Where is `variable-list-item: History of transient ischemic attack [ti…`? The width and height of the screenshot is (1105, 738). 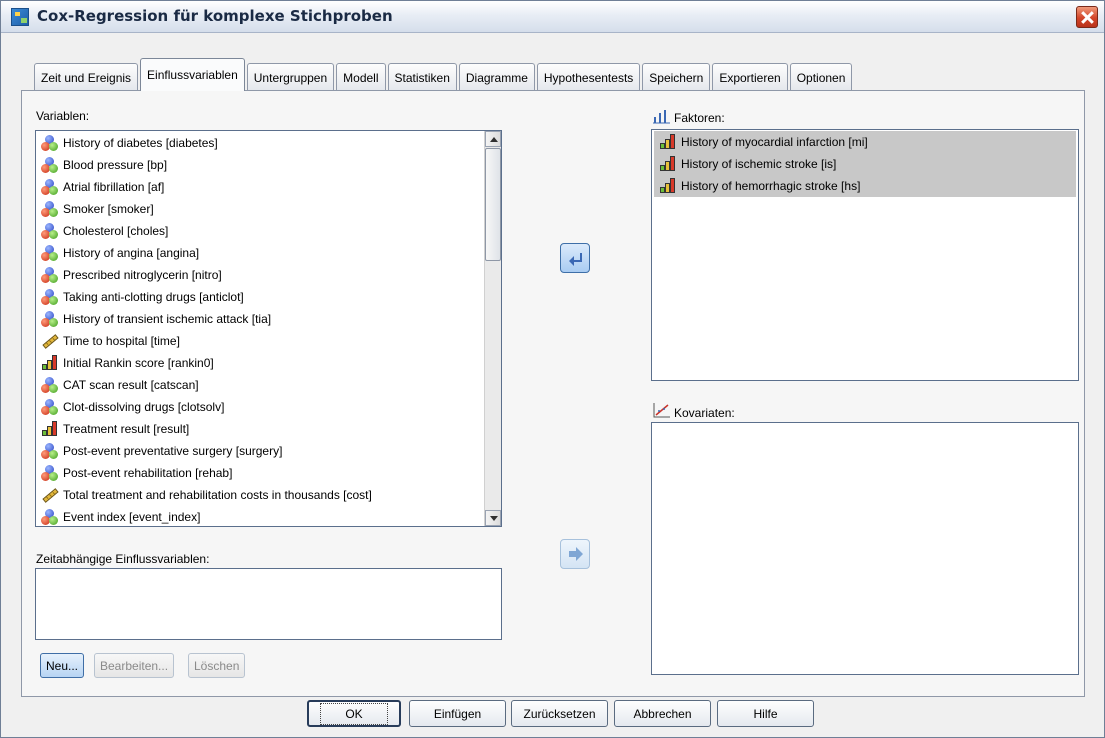
variable-list-item: History of transient ischemic attack [ti… is located at coordinates (260, 319).